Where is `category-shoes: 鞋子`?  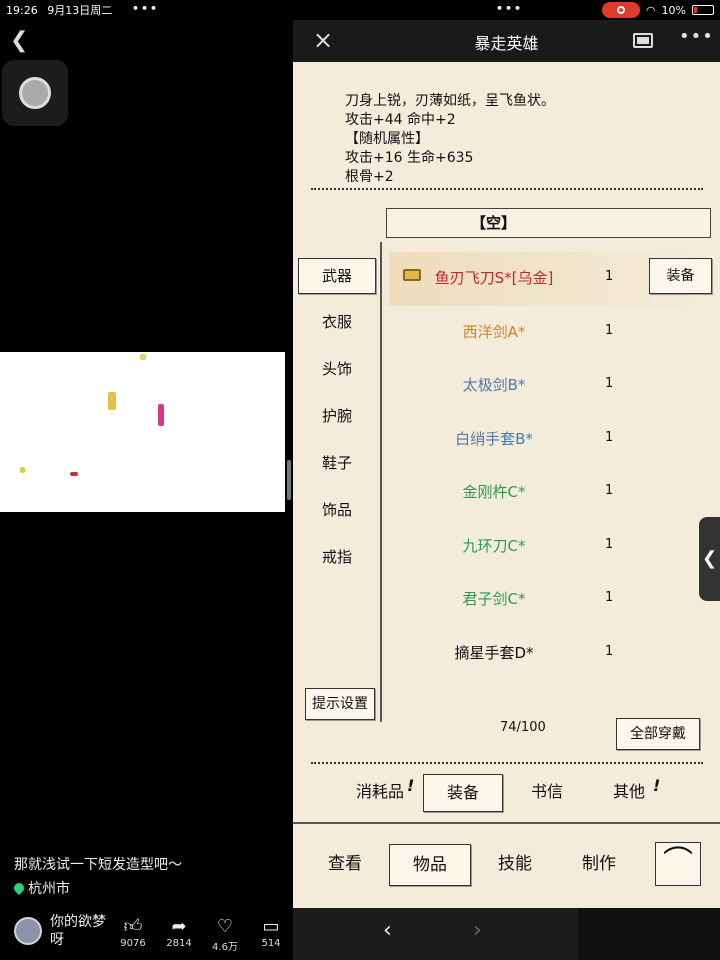
category-shoes: 鞋子 is located at coordinates (337, 464).